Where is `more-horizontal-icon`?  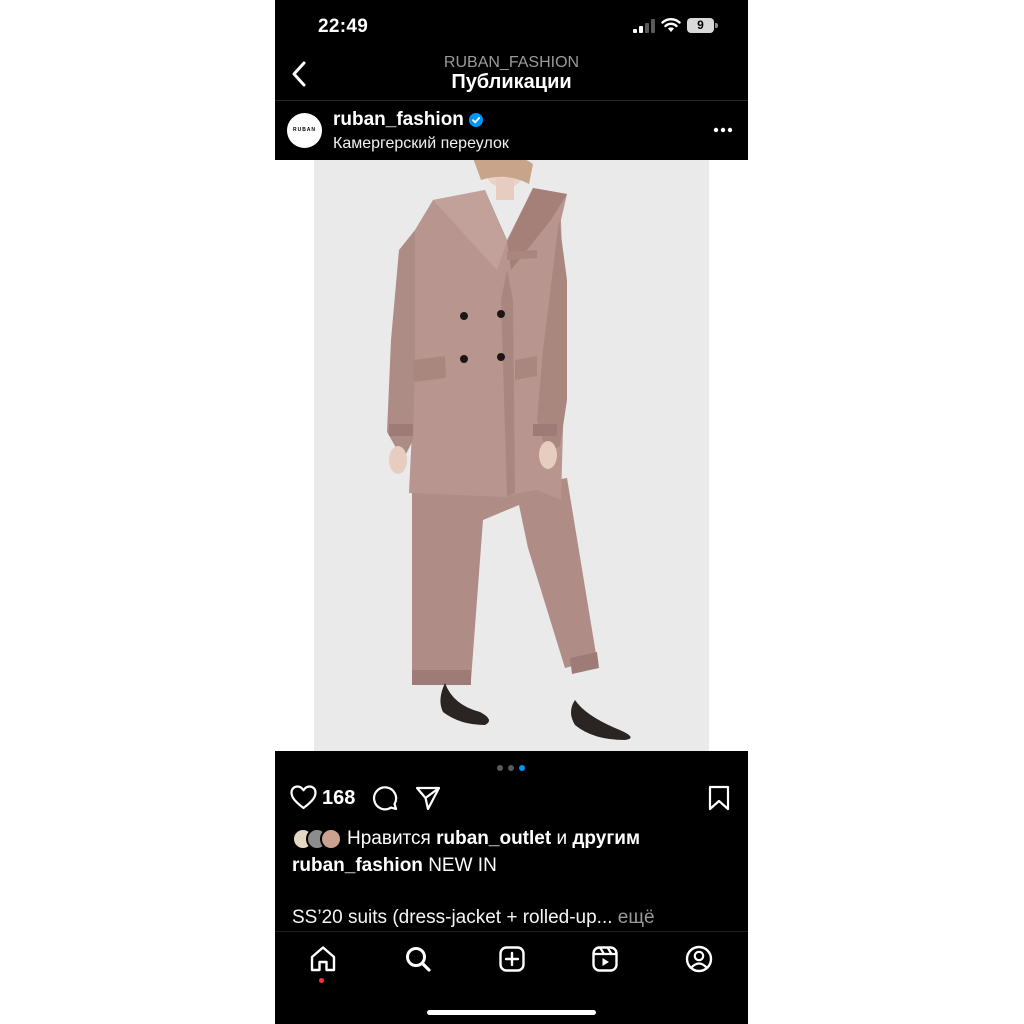
more-horizontal-icon is located at coordinates (723, 130).